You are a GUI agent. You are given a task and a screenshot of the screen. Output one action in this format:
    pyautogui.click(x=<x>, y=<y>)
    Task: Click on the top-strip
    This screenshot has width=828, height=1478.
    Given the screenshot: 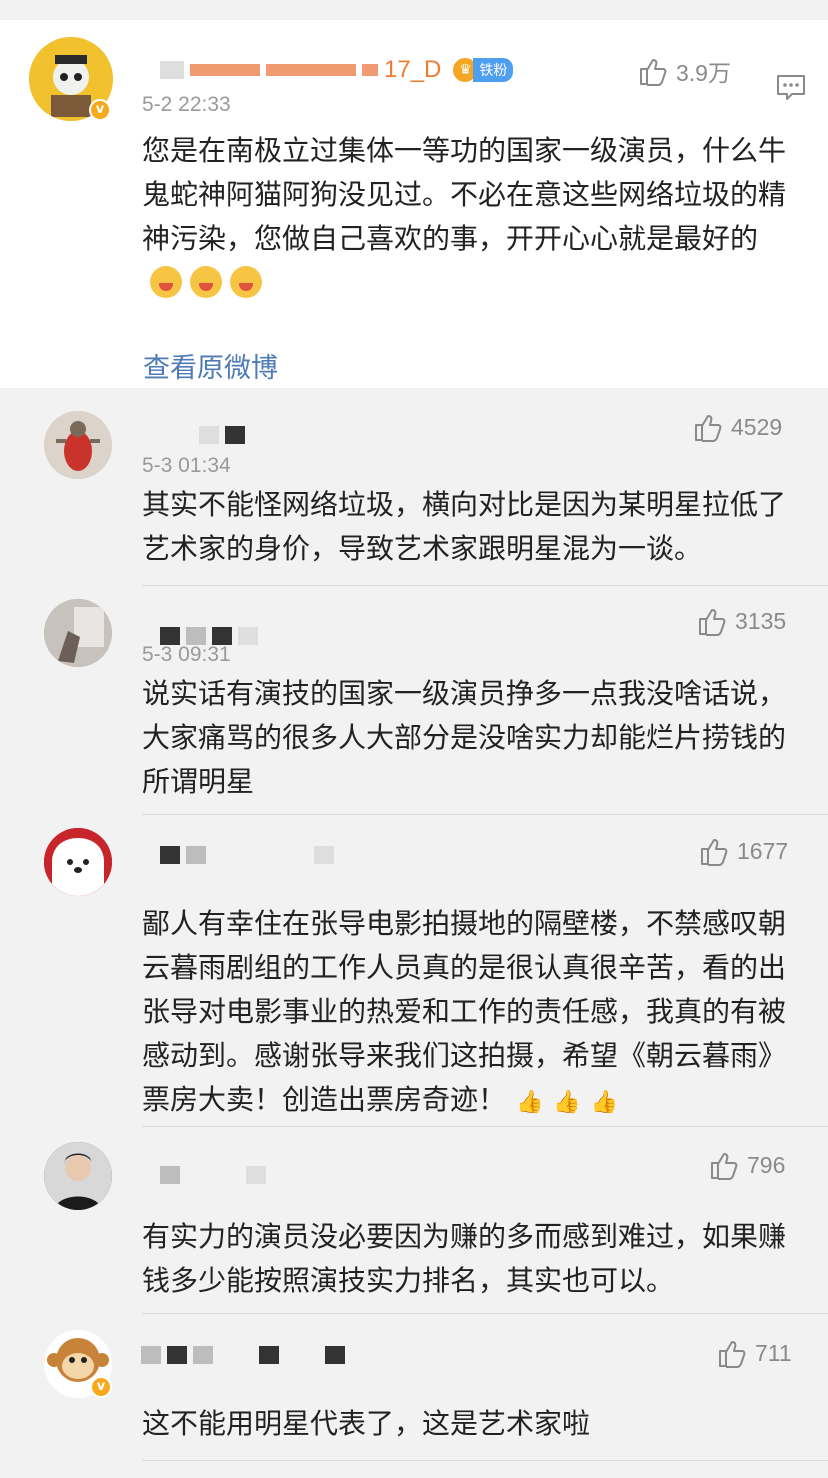 What is the action you would take?
    pyautogui.click(x=414, y=10)
    